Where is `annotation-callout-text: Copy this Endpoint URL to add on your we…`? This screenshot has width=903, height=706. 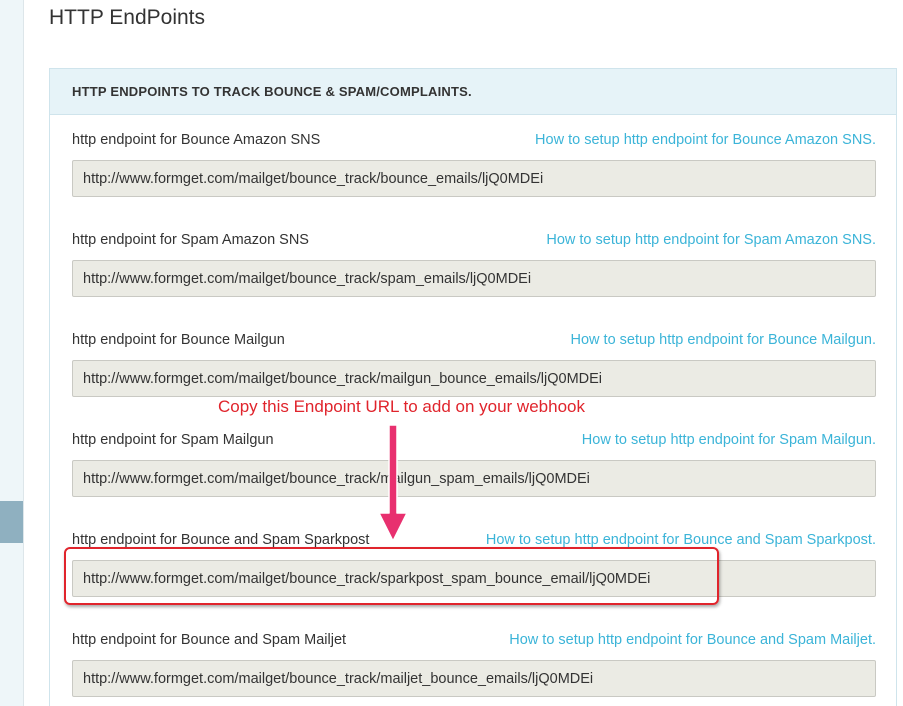
annotation-callout-text: Copy this Endpoint URL to add on your we… is located at coordinates (401, 406).